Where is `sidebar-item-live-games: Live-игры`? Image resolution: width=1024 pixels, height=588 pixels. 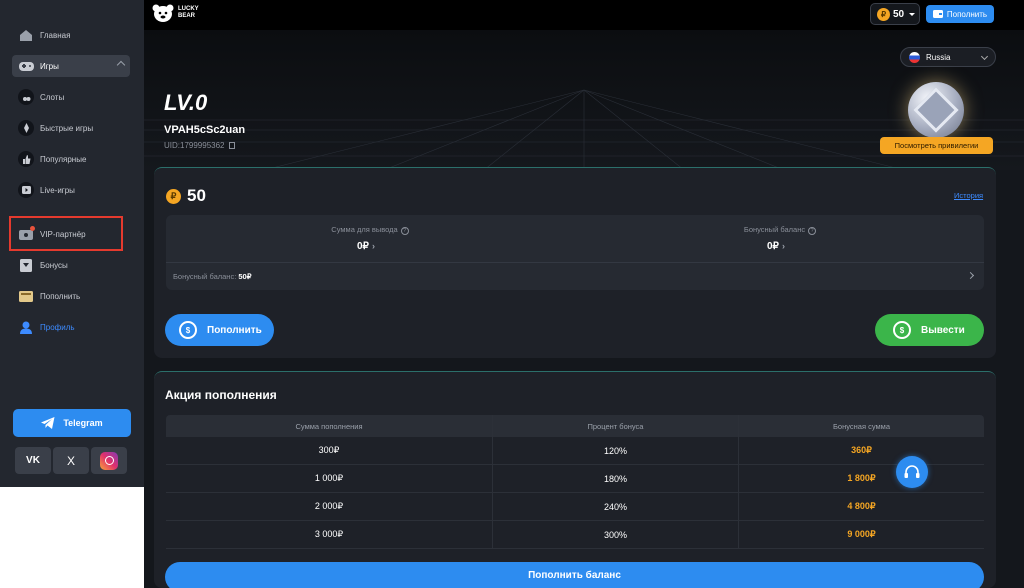
sidebar-item-live-games: Live-игры is located at coordinates (71, 190).